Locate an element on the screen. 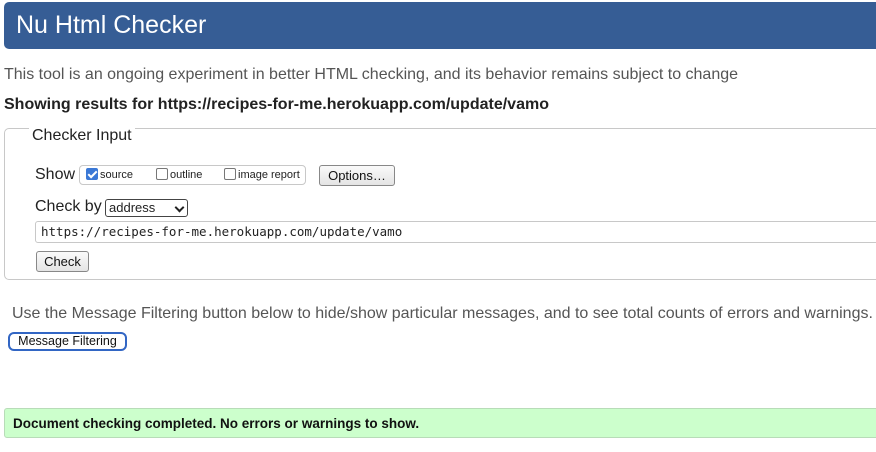 Image resolution: width=876 pixels, height=452 pixels. outline-checkbox is located at coordinates (162, 174).